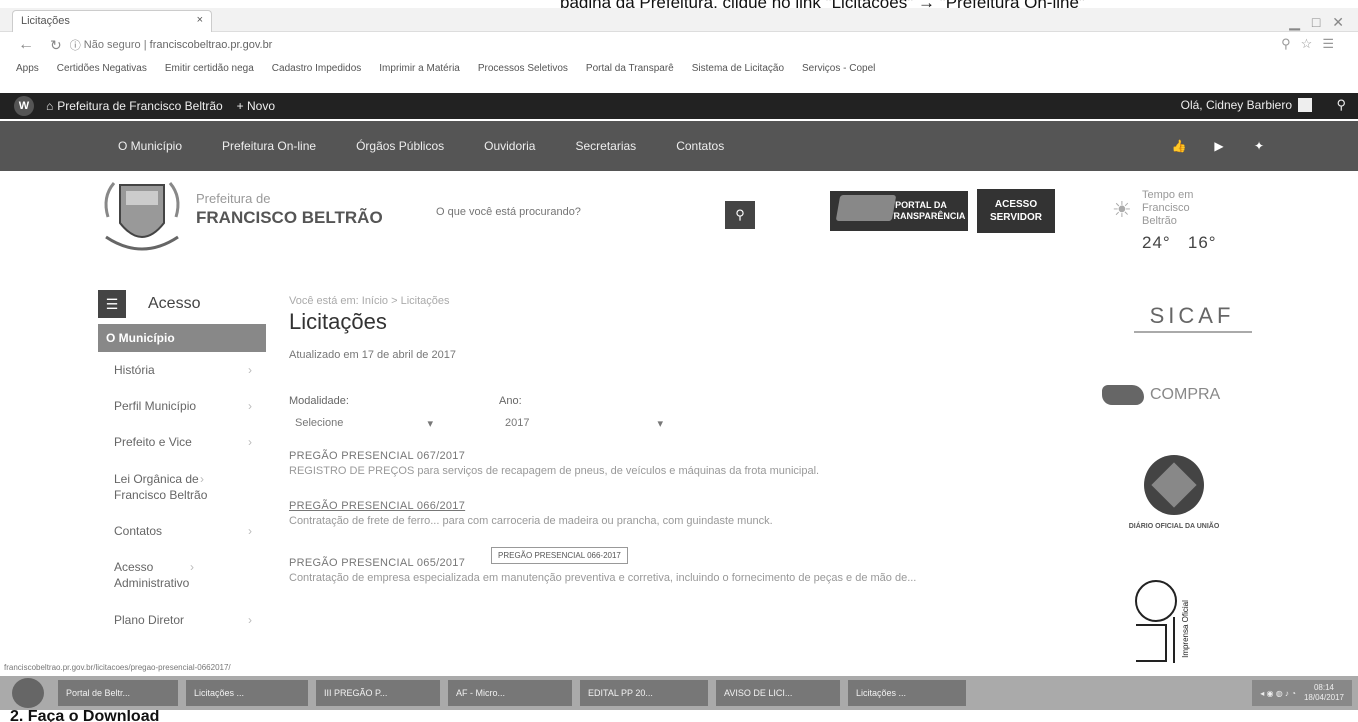 Image resolution: width=1358 pixels, height=722 pixels. Describe the element at coordinates (142, 217) in the screenshot. I see `coat-of-arms-icon` at that location.